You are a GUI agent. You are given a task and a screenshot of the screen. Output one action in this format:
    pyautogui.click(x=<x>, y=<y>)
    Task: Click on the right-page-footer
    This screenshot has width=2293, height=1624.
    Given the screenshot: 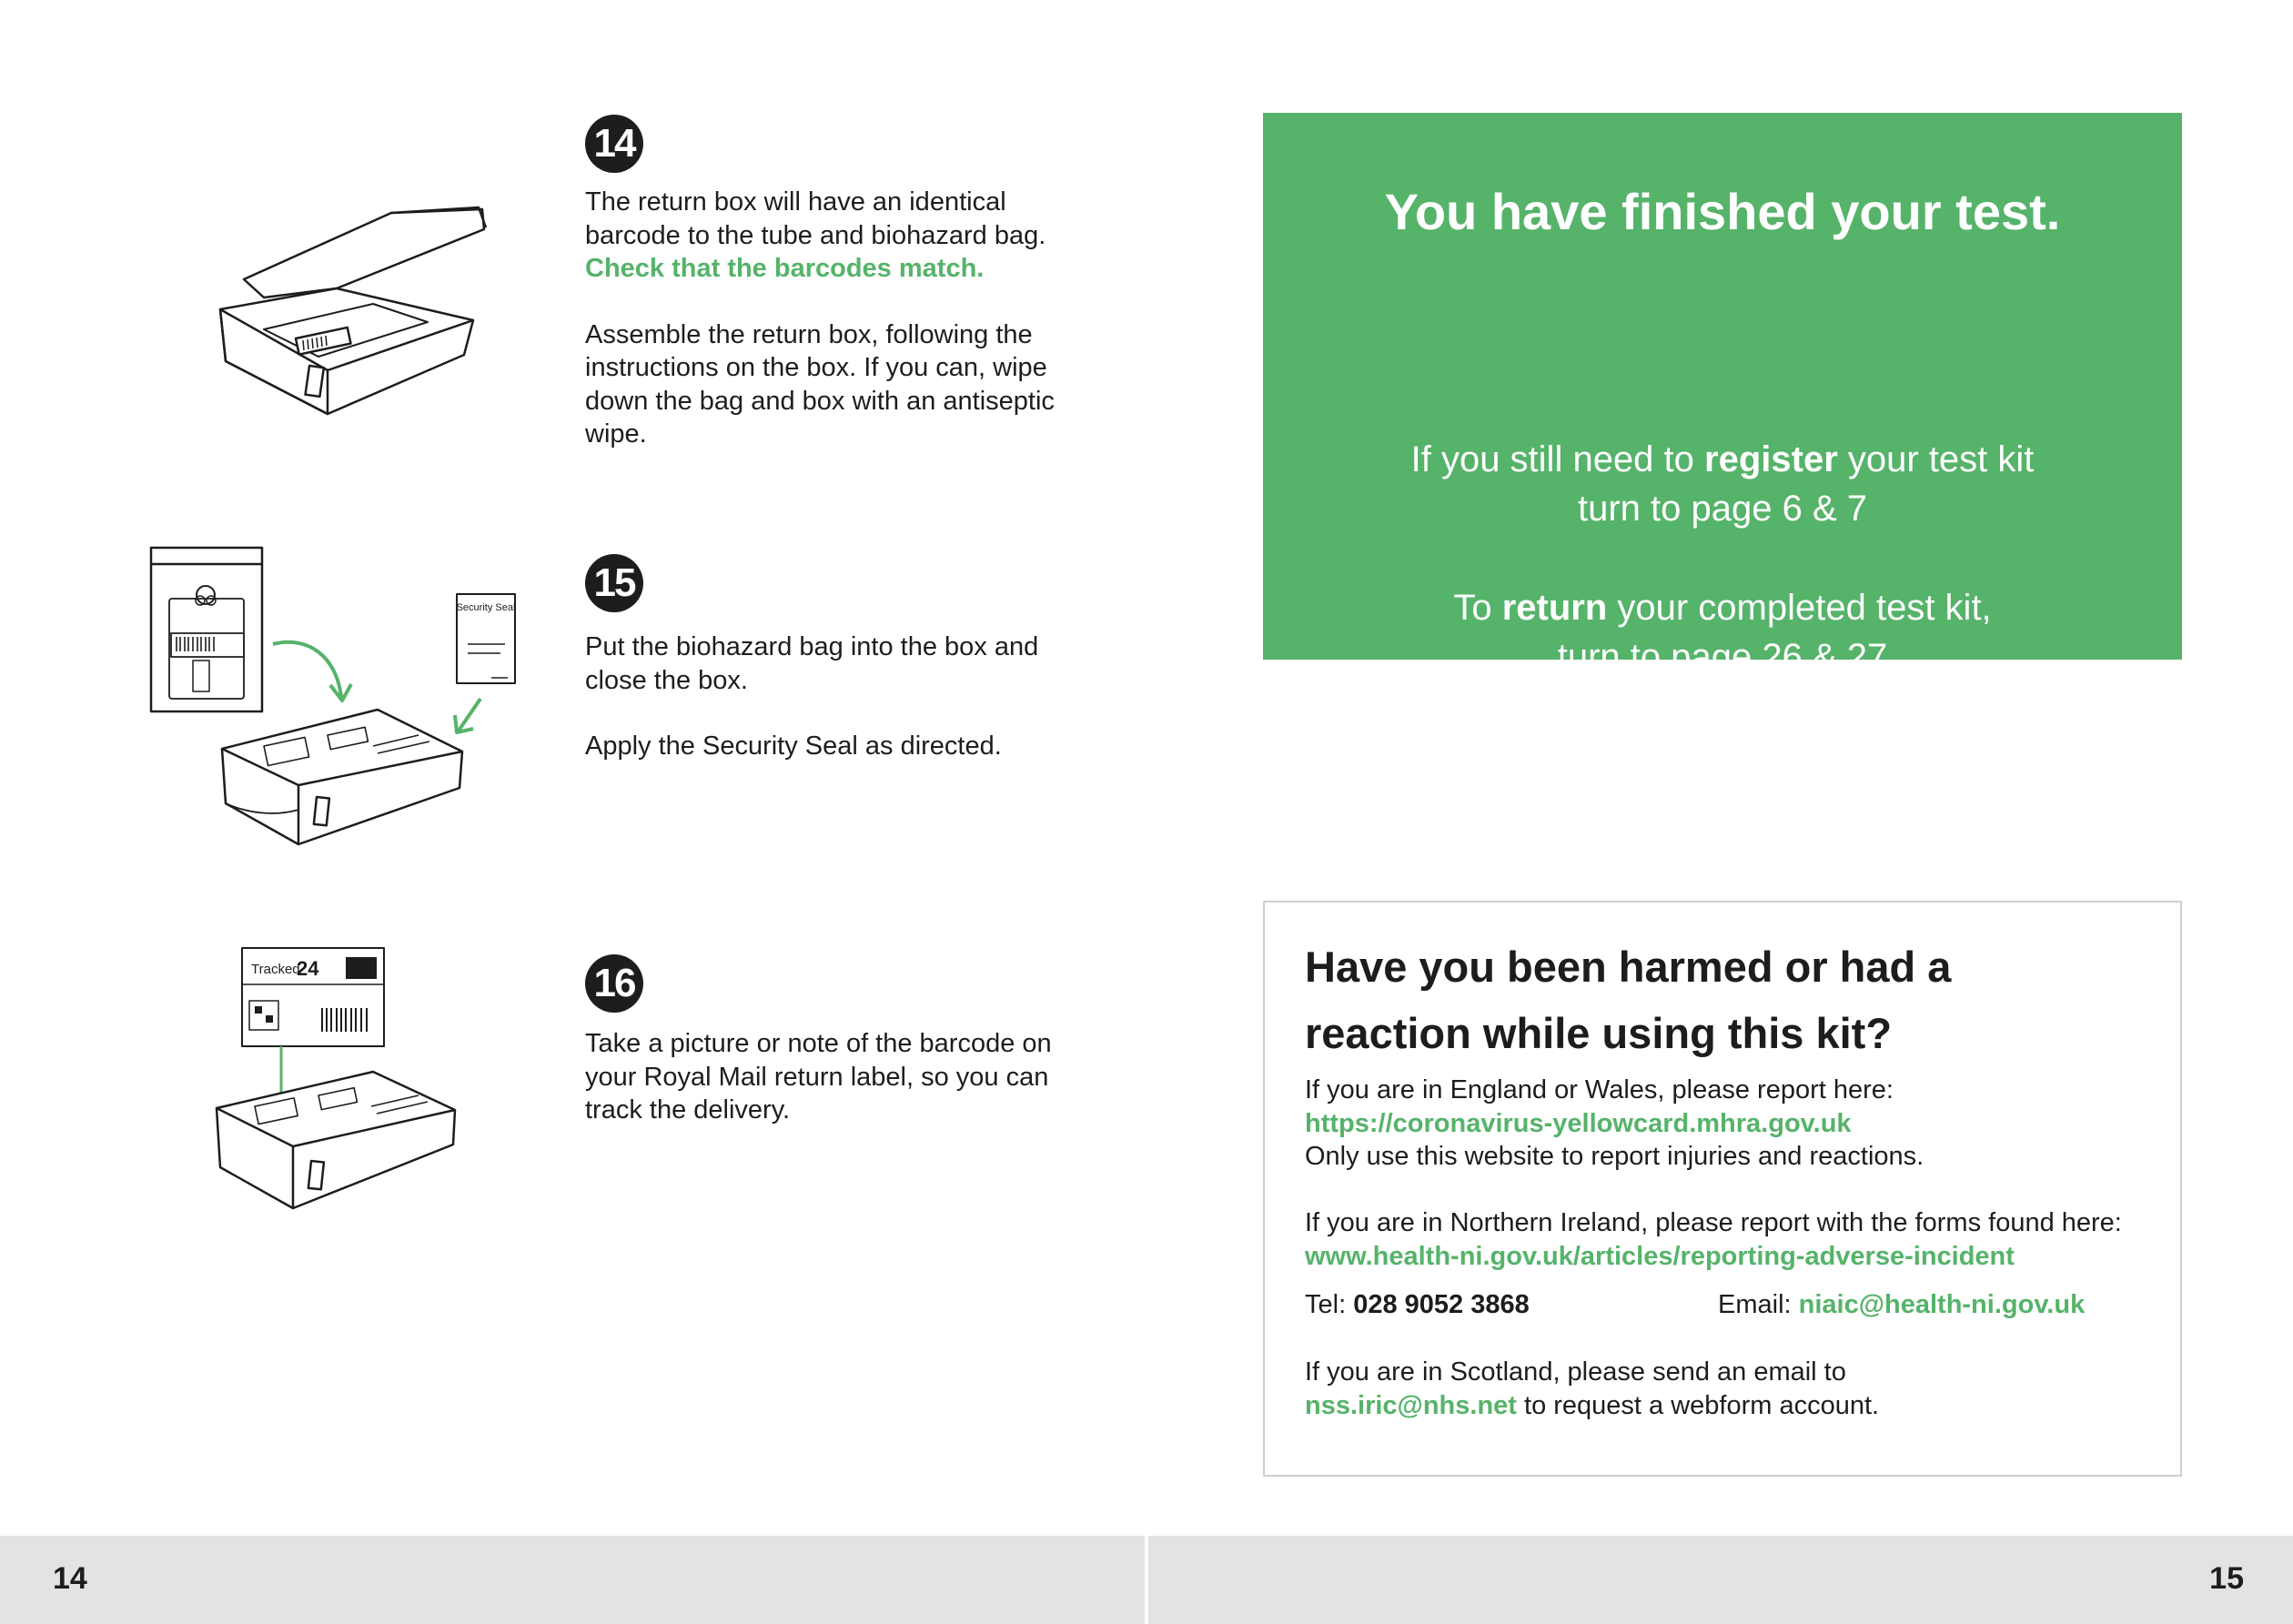 What is the action you would take?
    pyautogui.click(x=1720, y=1580)
    